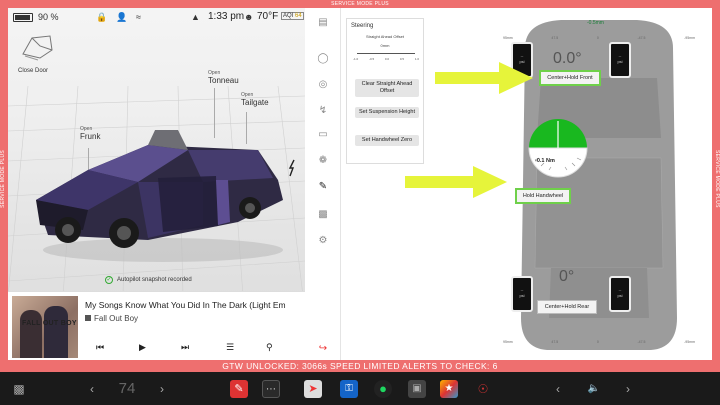  What do you see at coordinates (88, 318) in the screenshot?
I see `source-icon` at bounding box center [88, 318].